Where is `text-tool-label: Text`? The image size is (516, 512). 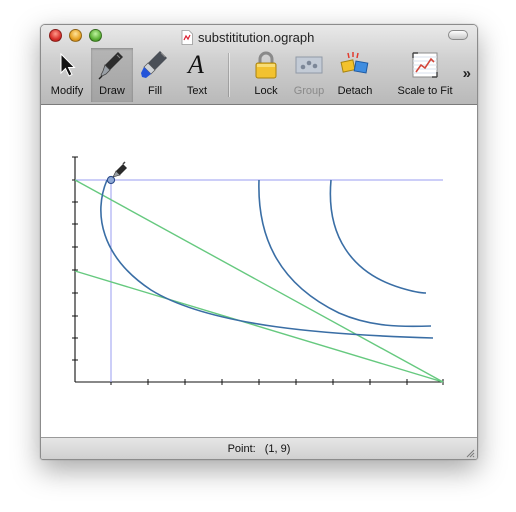
text-tool-label: Text is located at coordinates (197, 91).